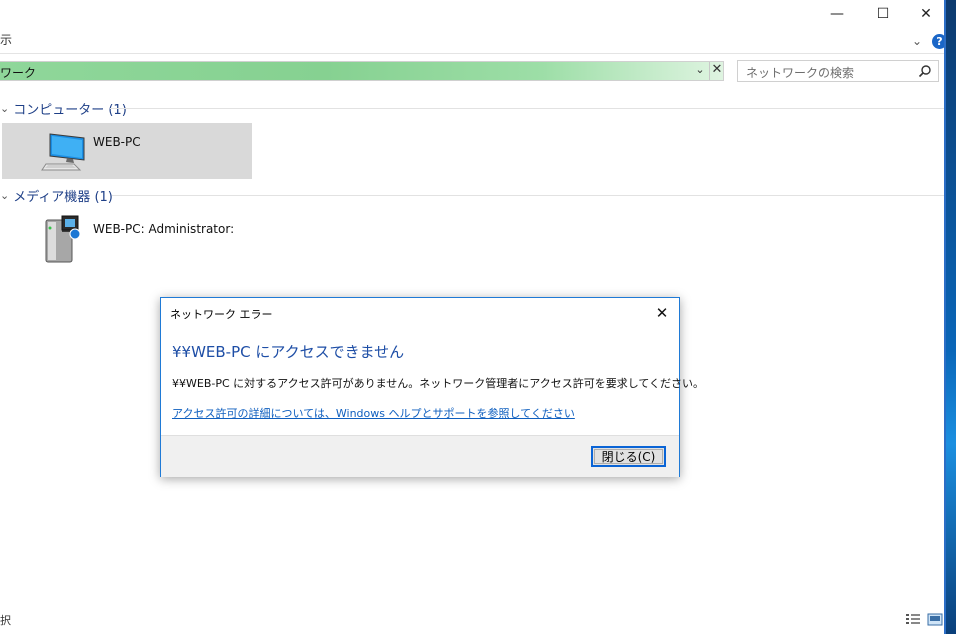 The height and width of the screenshot is (634, 956). Describe the element at coordinates (628, 456) in the screenshot. I see `dialog-close-button: 閉じる(C)` at that location.